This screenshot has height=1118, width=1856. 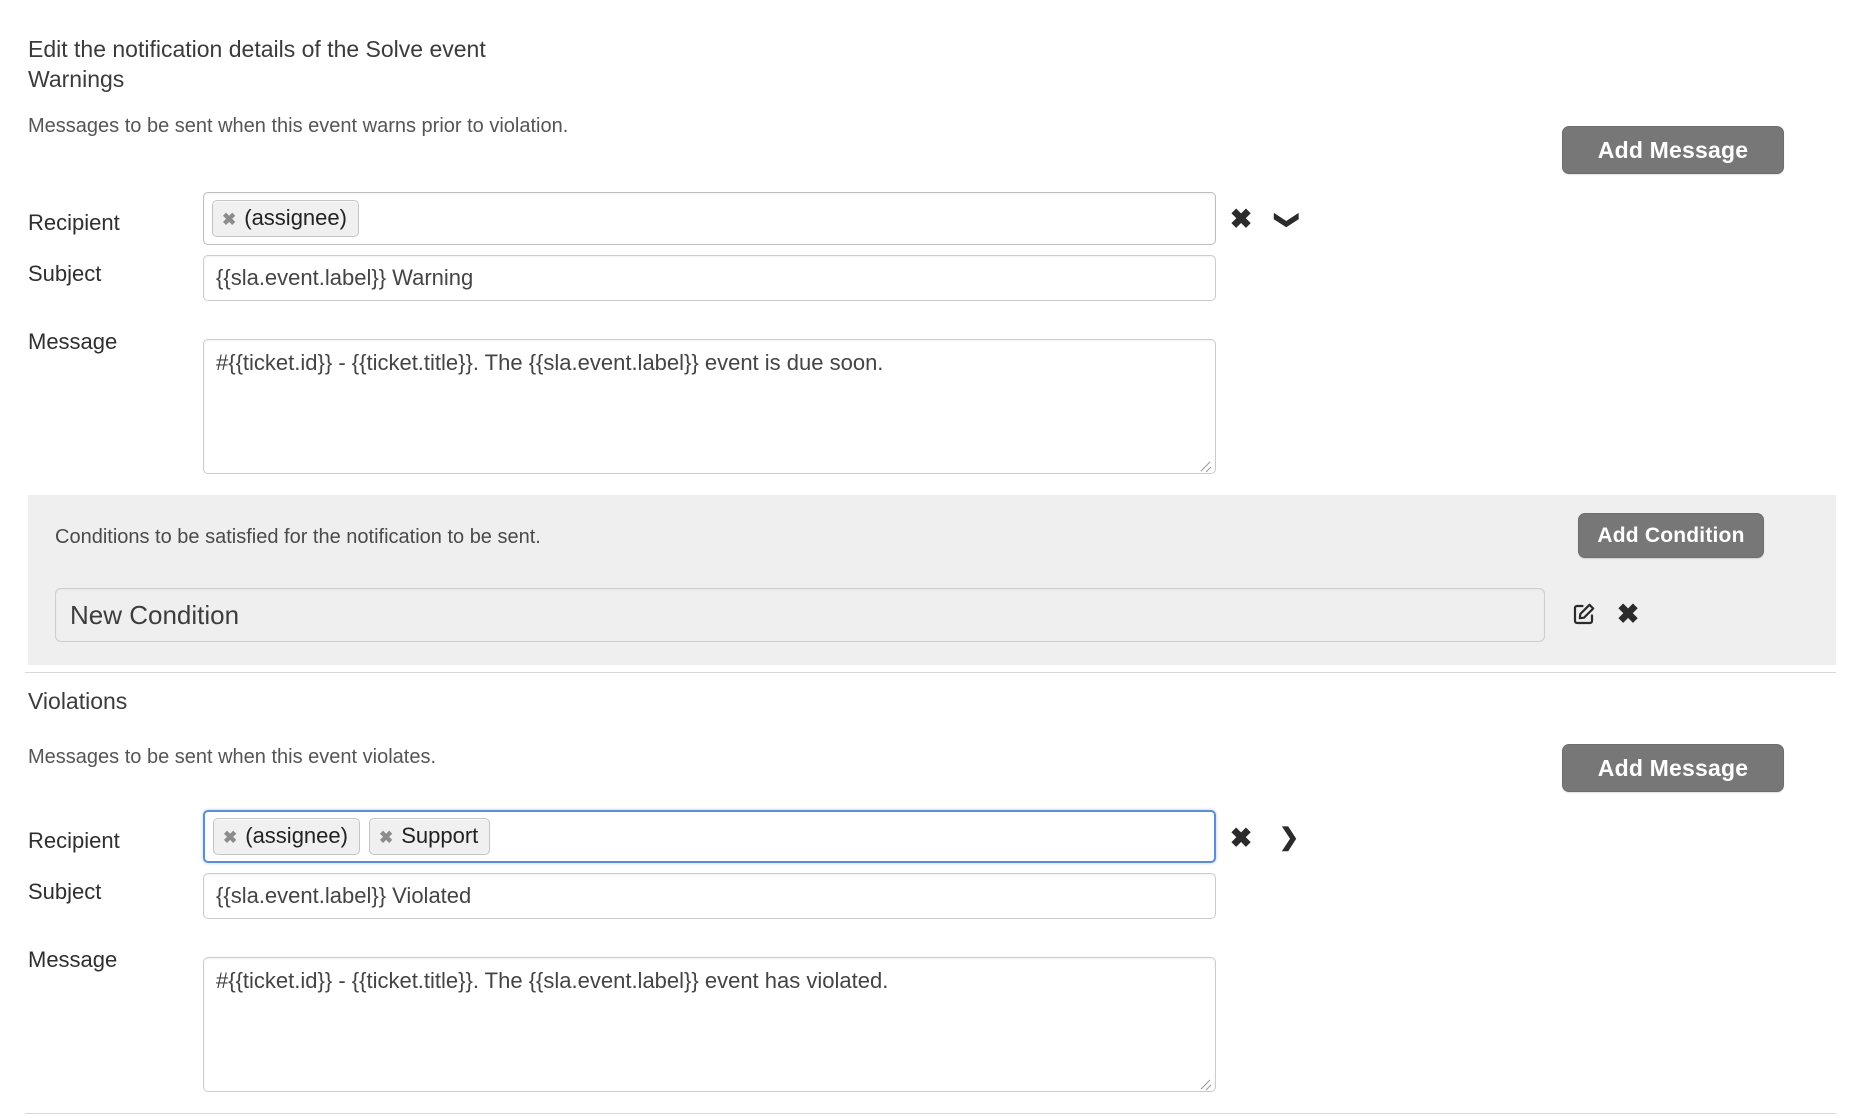 I want to click on violations-recipient-label: Recipient, so click(x=74, y=840).